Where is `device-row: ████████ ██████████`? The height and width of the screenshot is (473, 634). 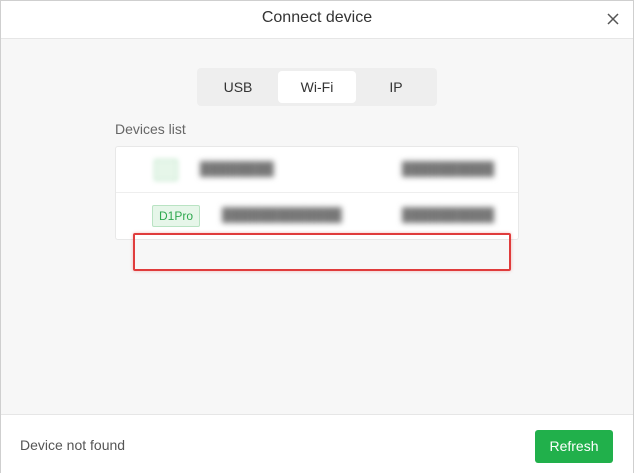 device-row: ████████ ██████████ is located at coordinates (317, 170).